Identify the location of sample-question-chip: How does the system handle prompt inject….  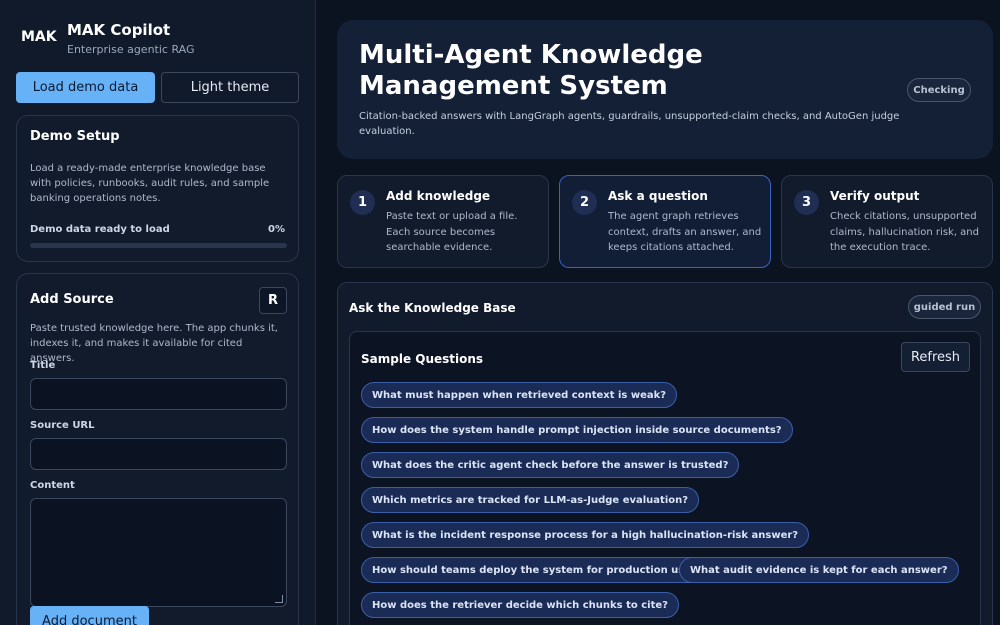
(577, 430).